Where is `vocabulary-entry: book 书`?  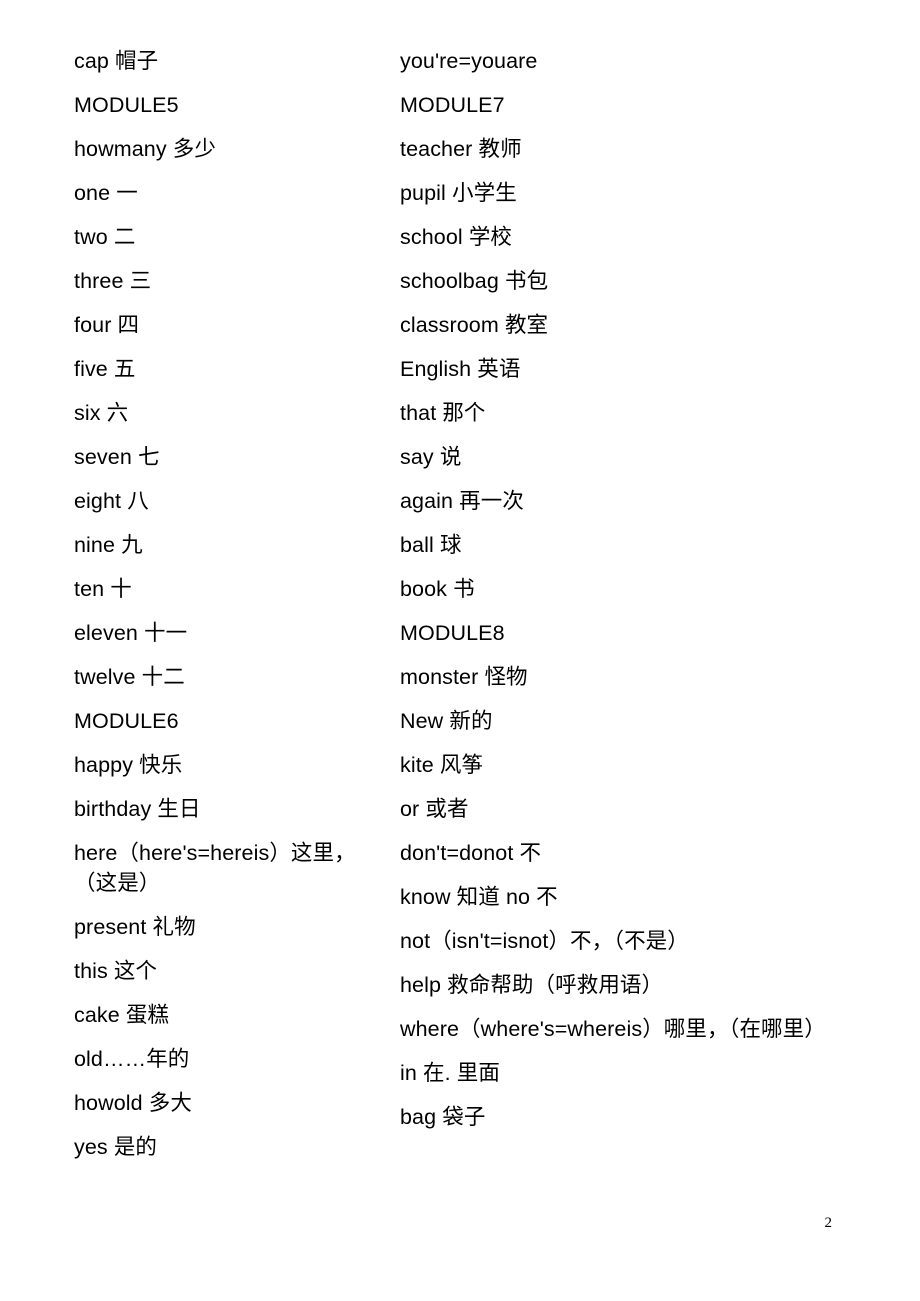 vocabulary-entry: book 书 is located at coordinates (437, 589).